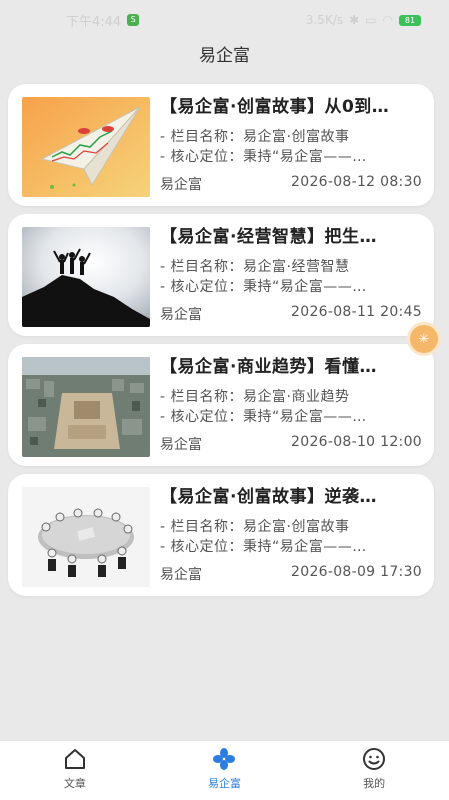 The image size is (449, 800). I want to click on network-speed: 3.5K/s, so click(324, 20).